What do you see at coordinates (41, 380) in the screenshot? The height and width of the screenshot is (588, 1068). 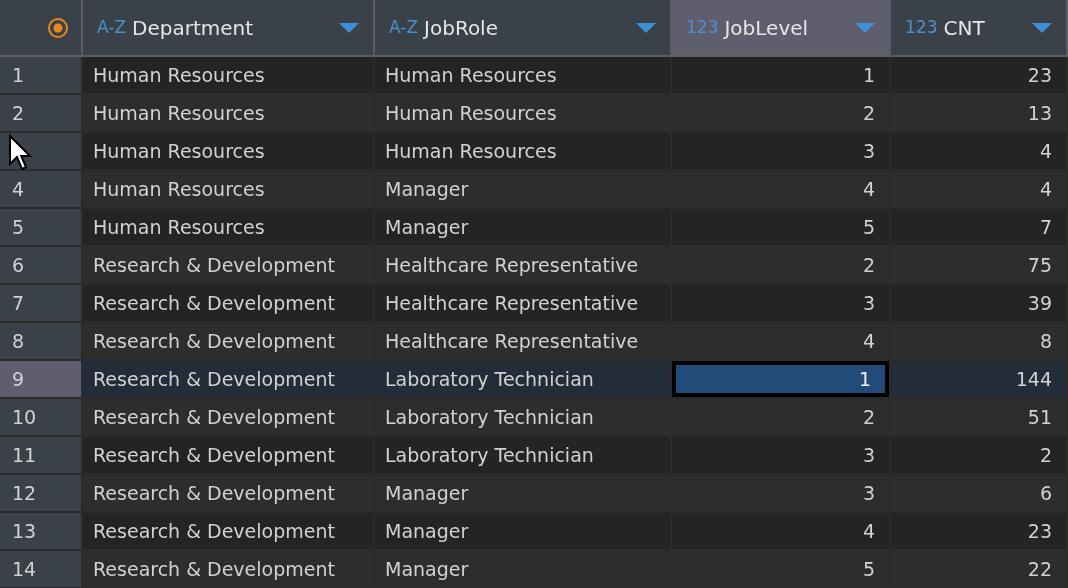 I see `row-number: 9` at bounding box center [41, 380].